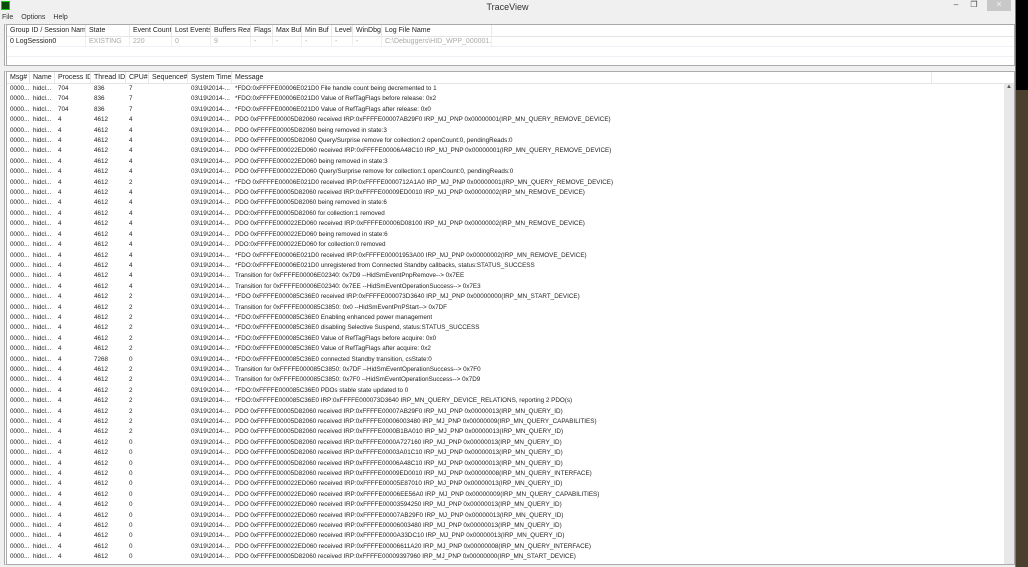  Describe the element at coordinates (151, 30) in the screenshot. I see `session-column-header: Event Count` at that location.